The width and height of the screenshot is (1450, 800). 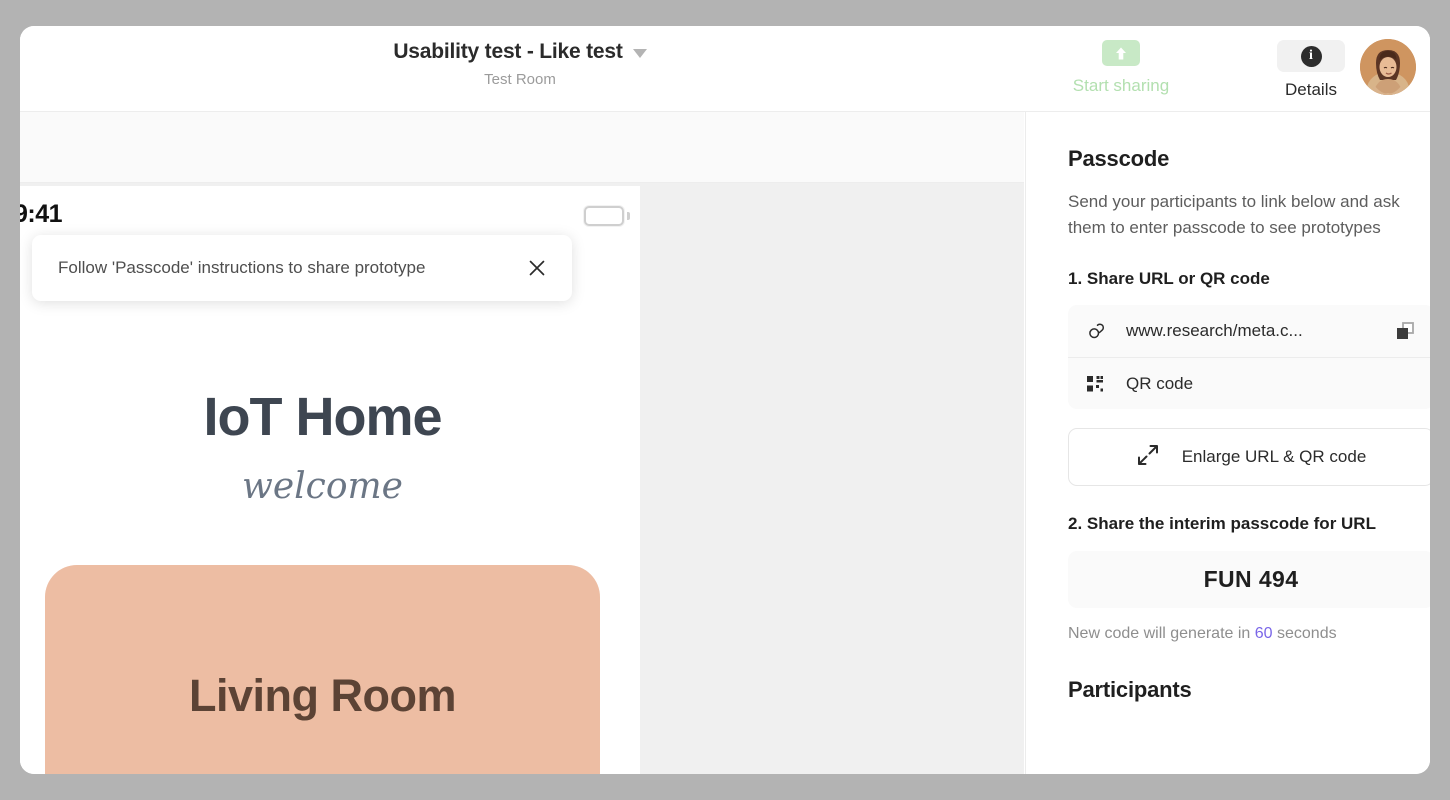 What do you see at coordinates (1311, 89) in the screenshot?
I see `details-label: Details` at bounding box center [1311, 89].